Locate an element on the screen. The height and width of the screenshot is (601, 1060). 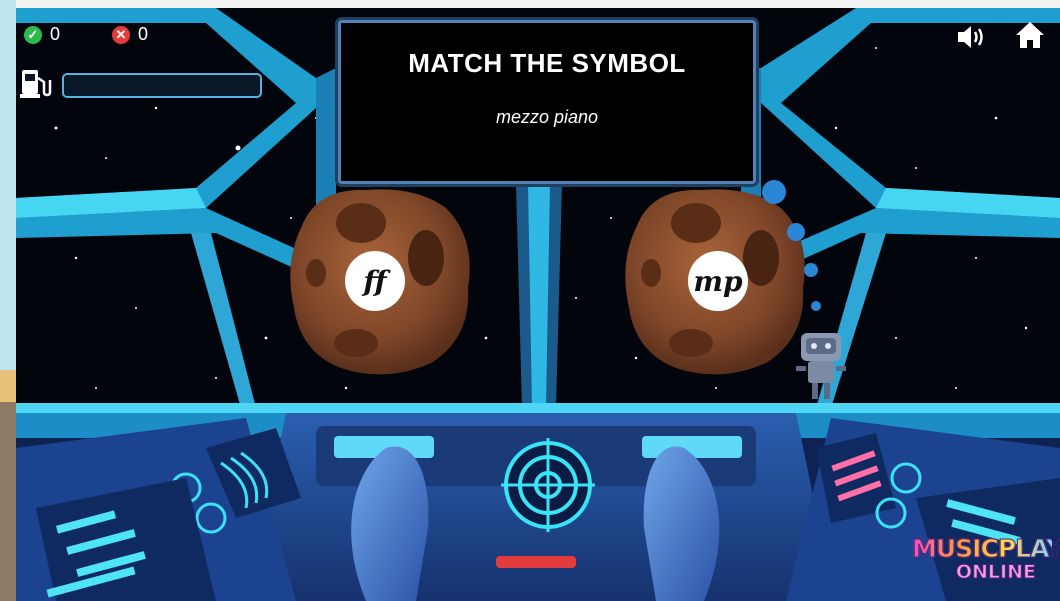
x-circle-icon: ✕ is located at coordinates (121, 34).